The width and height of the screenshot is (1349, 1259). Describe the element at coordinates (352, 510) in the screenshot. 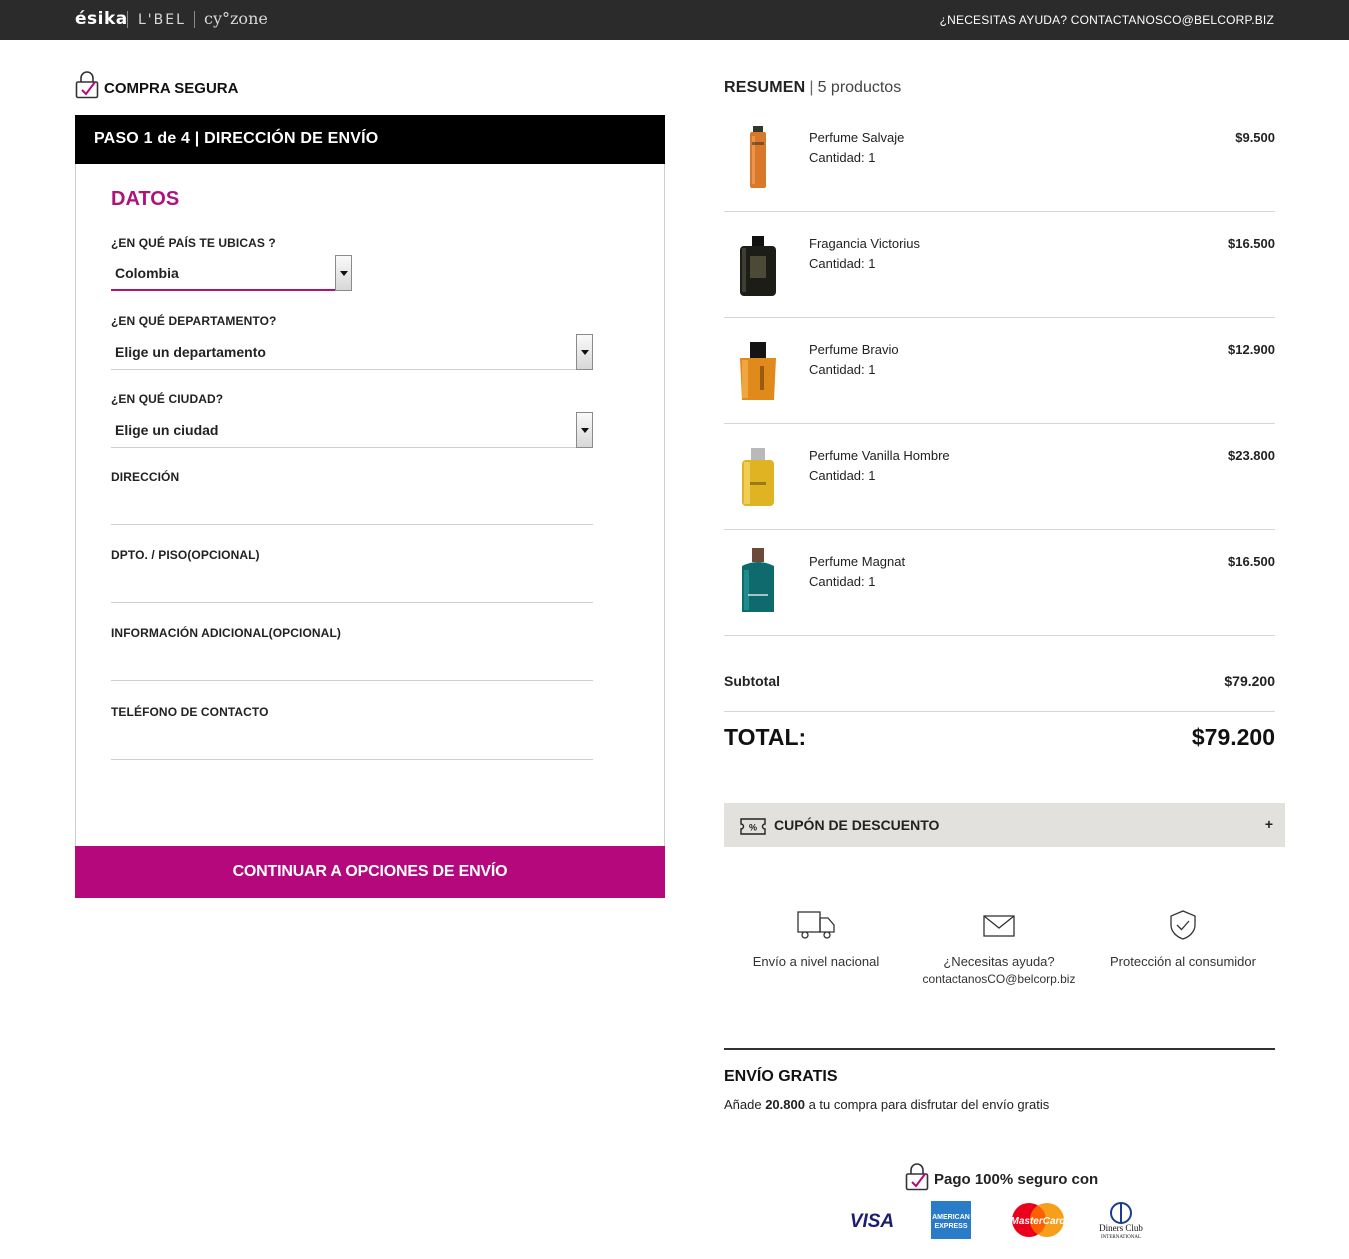

I see `address-input` at that location.